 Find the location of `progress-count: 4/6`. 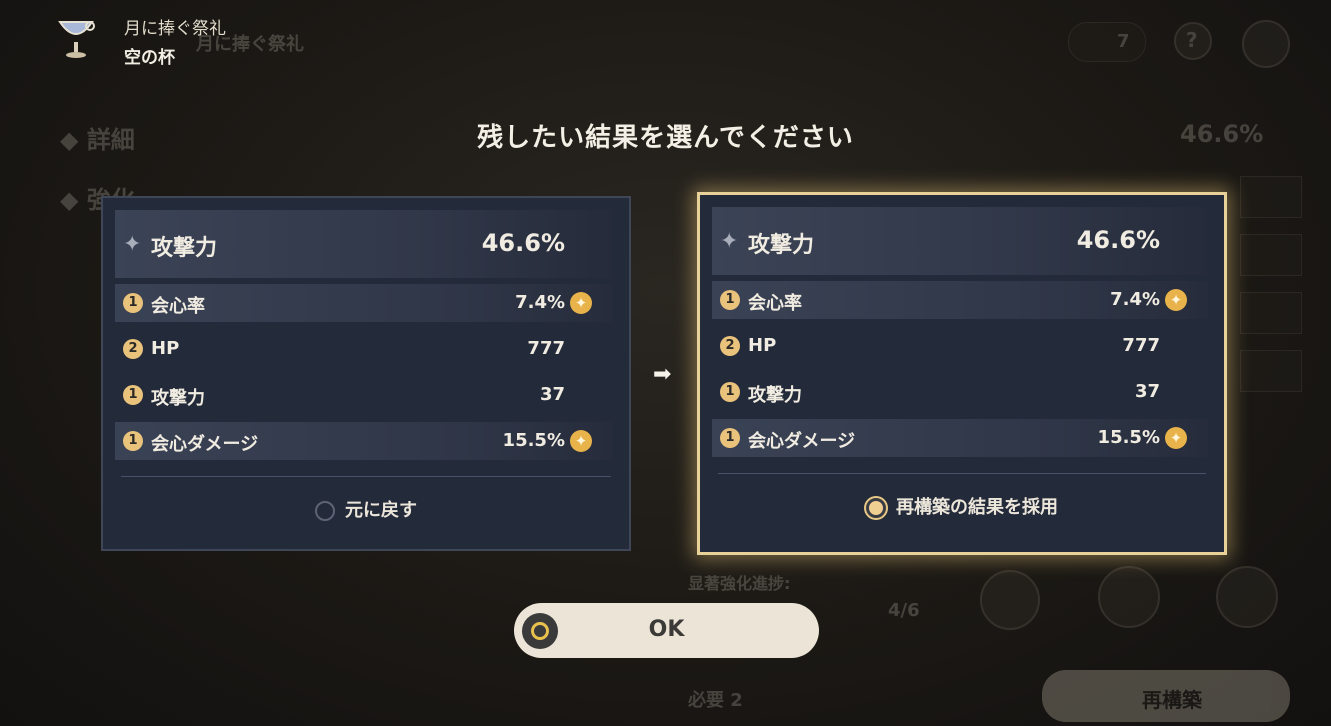

progress-count: 4/6 is located at coordinates (904, 610).